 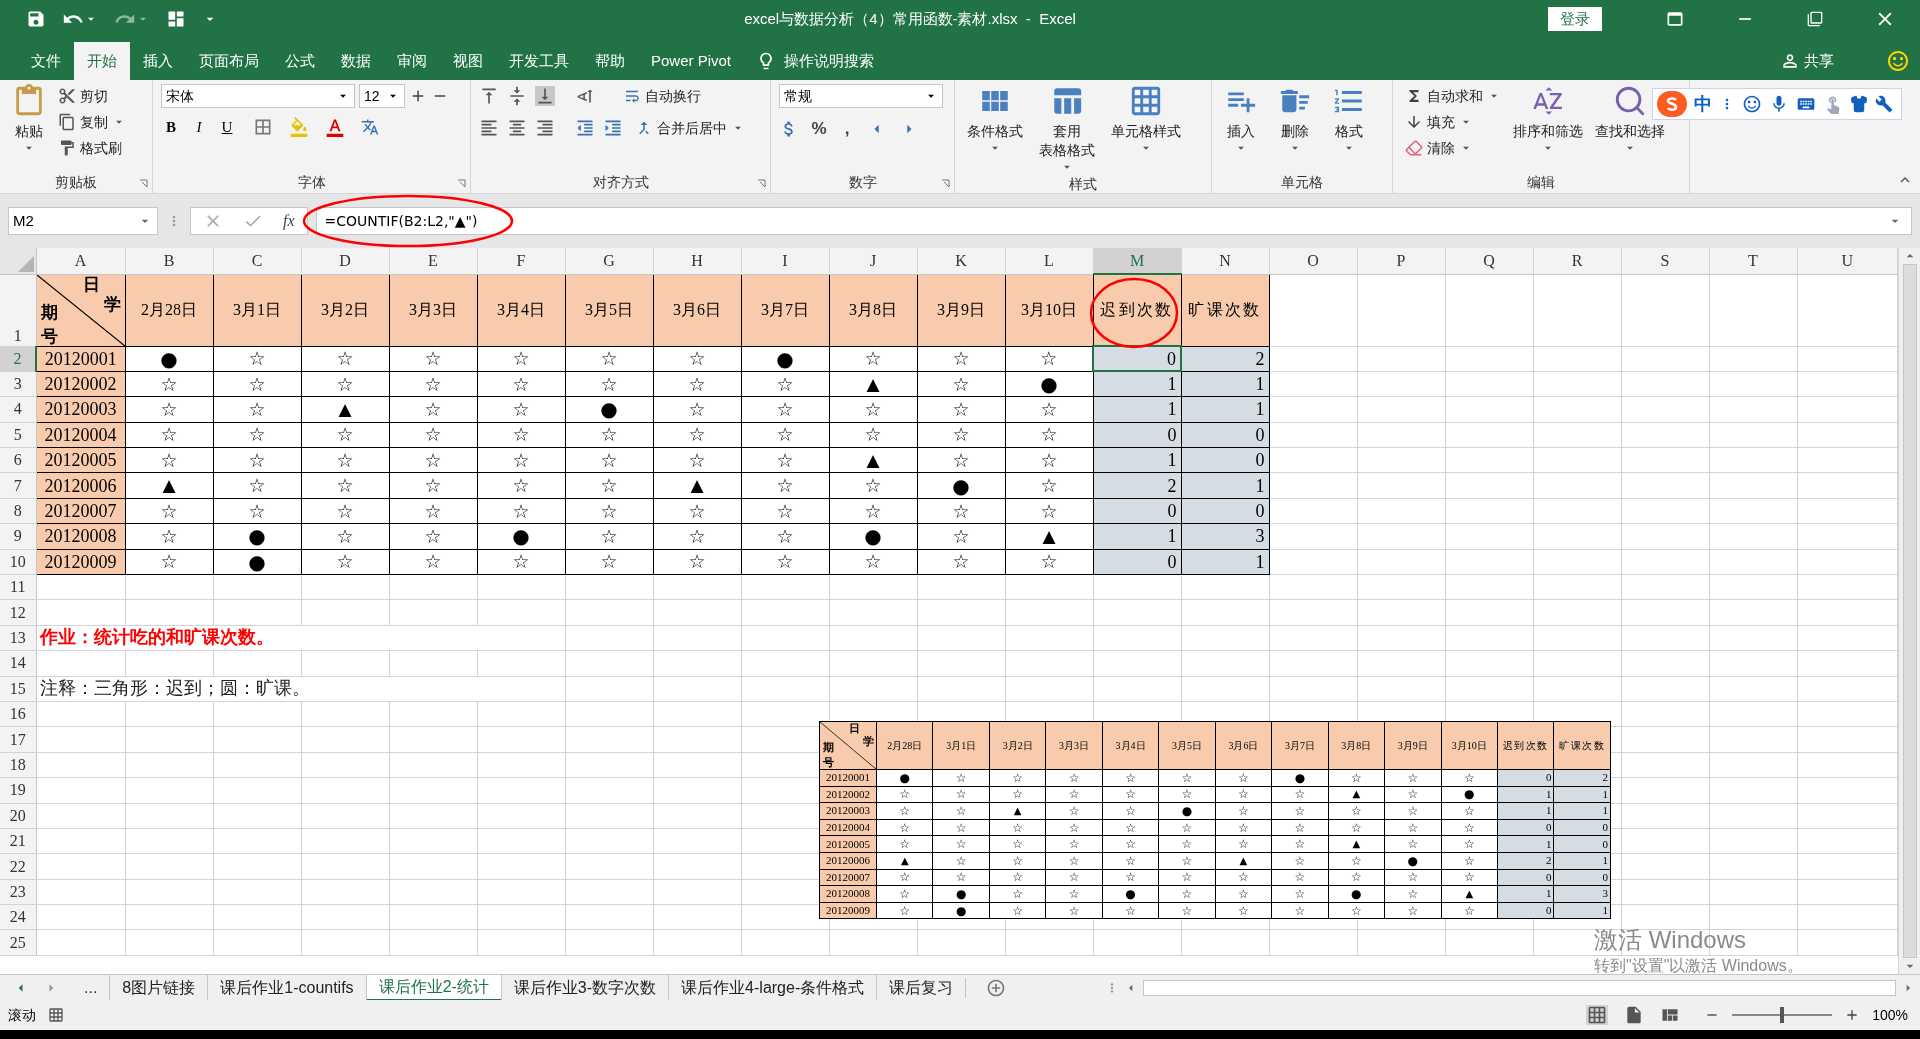 I want to click on row-header: 10, so click(x=18, y=562).